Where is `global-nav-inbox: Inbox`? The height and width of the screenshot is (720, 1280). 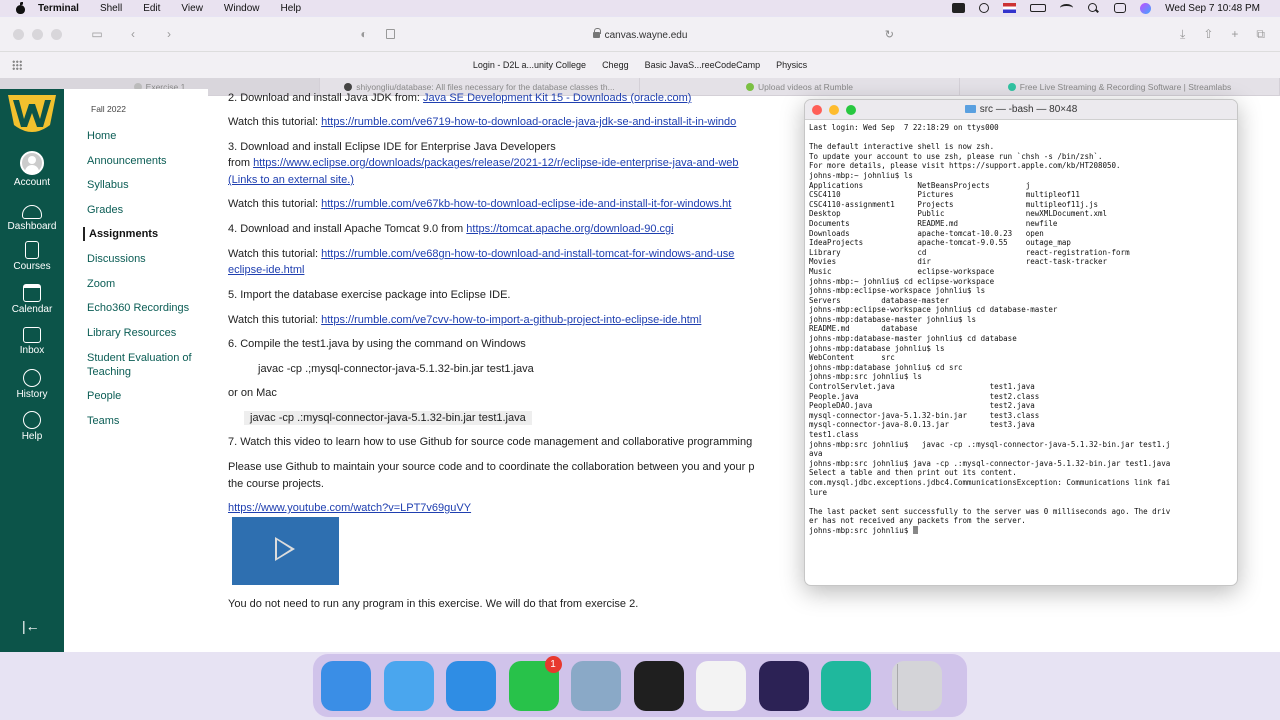 global-nav-inbox: Inbox is located at coordinates (32, 341).